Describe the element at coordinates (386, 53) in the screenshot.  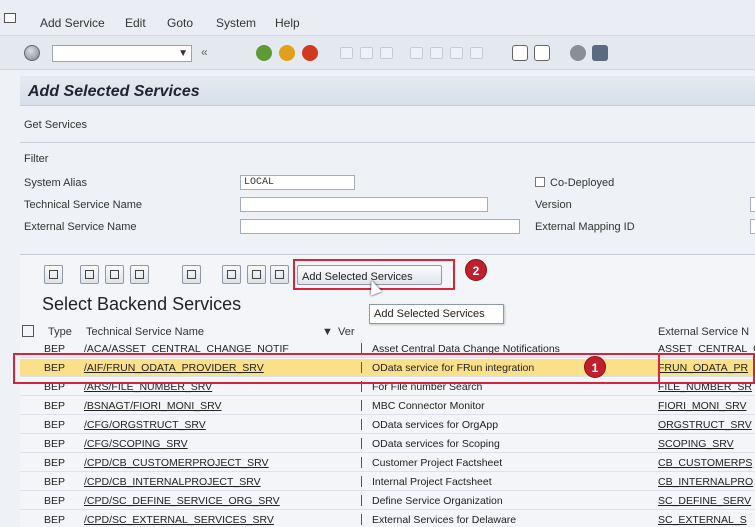
I see `find-next-icon` at that location.